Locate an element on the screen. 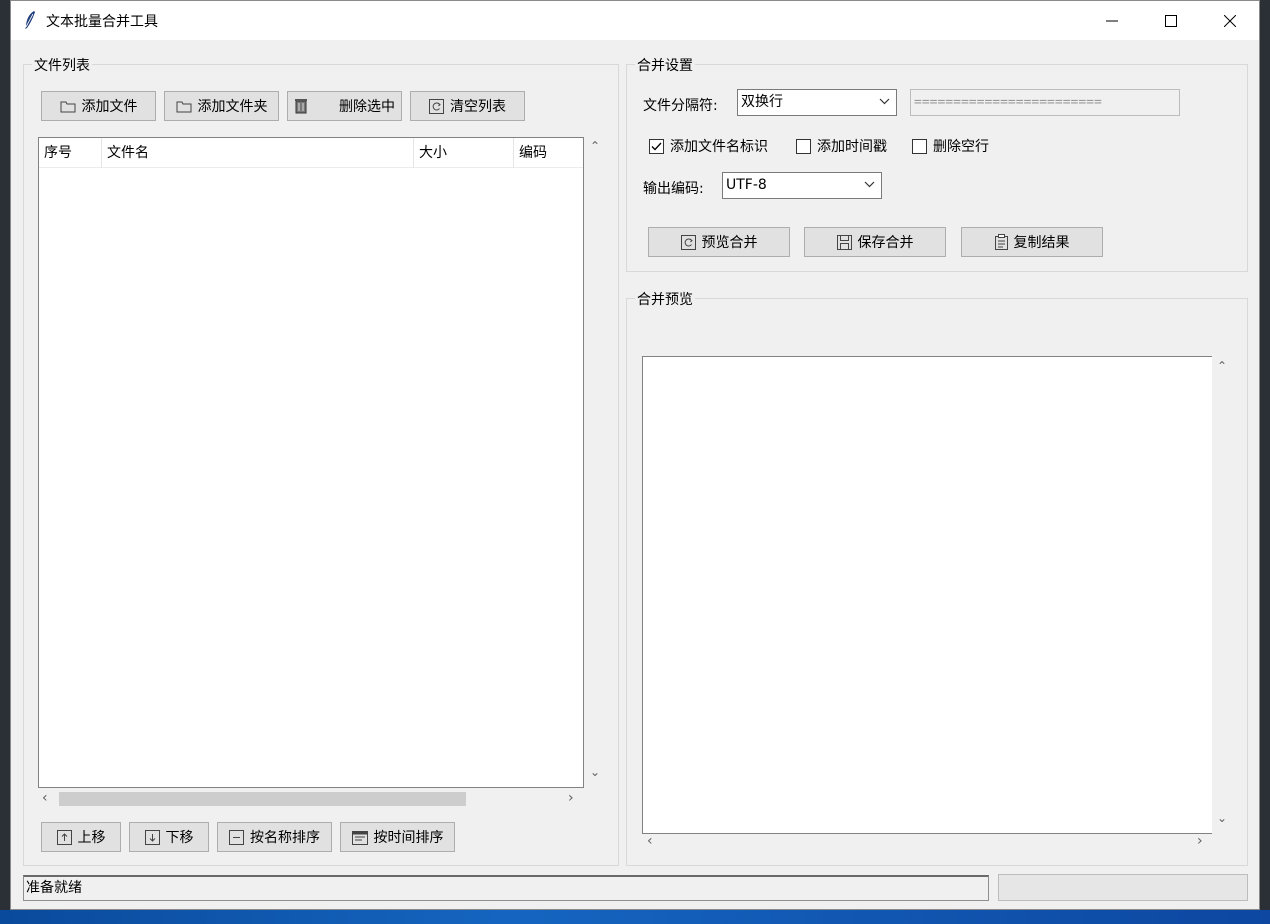  delete-selected-label: 删除选中 is located at coordinates (367, 107).